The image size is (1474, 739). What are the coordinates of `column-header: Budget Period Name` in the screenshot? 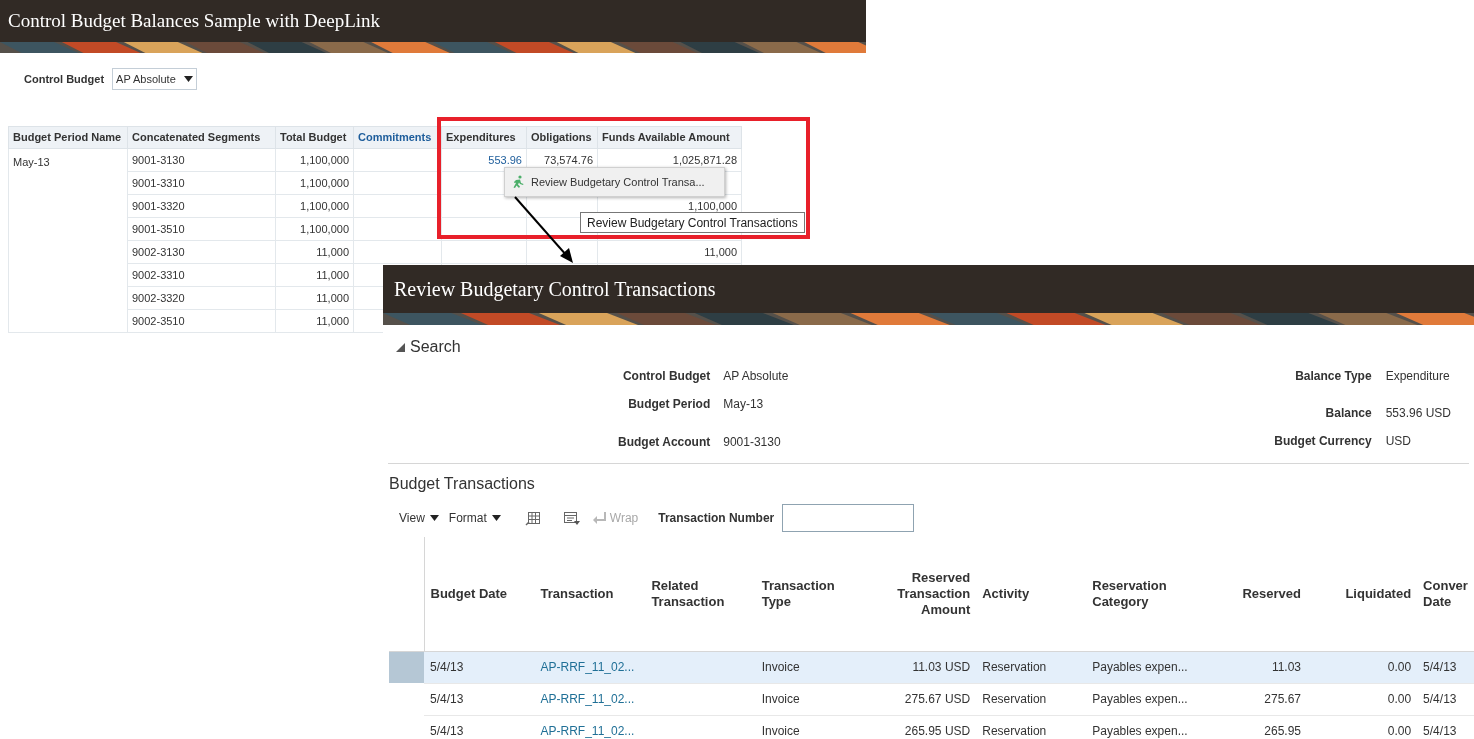 It's located at (68, 137).